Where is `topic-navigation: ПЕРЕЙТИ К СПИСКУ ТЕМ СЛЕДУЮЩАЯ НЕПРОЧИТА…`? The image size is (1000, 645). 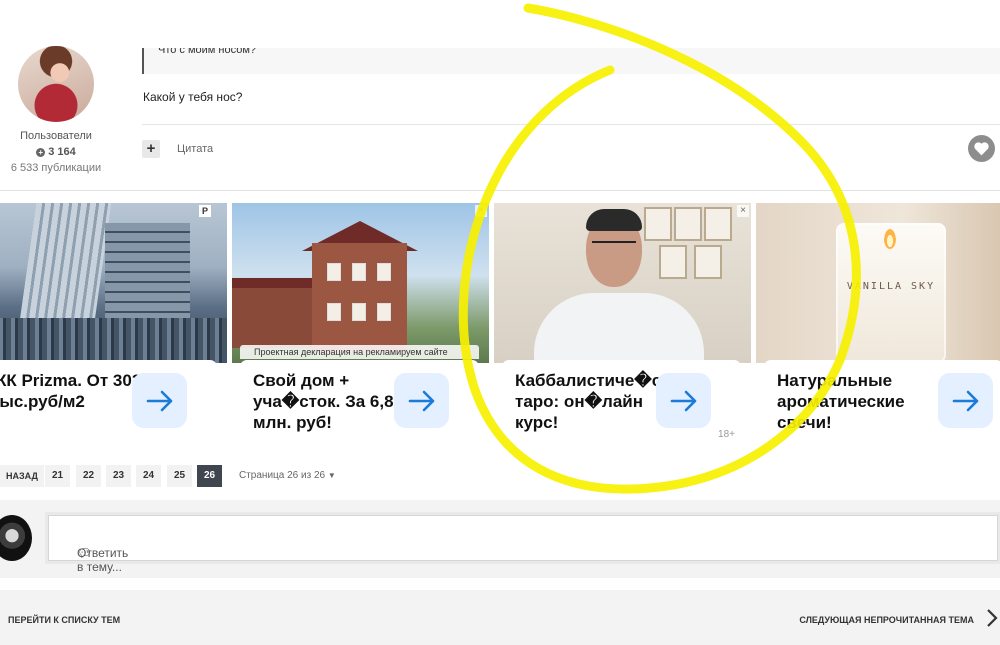
topic-navigation: ПЕРЕЙТИ К СПИСКУ ТЕМ СЛЕДУЮЩАЯ НЕПРОЧИТА… is located at coordinates (500, 617).